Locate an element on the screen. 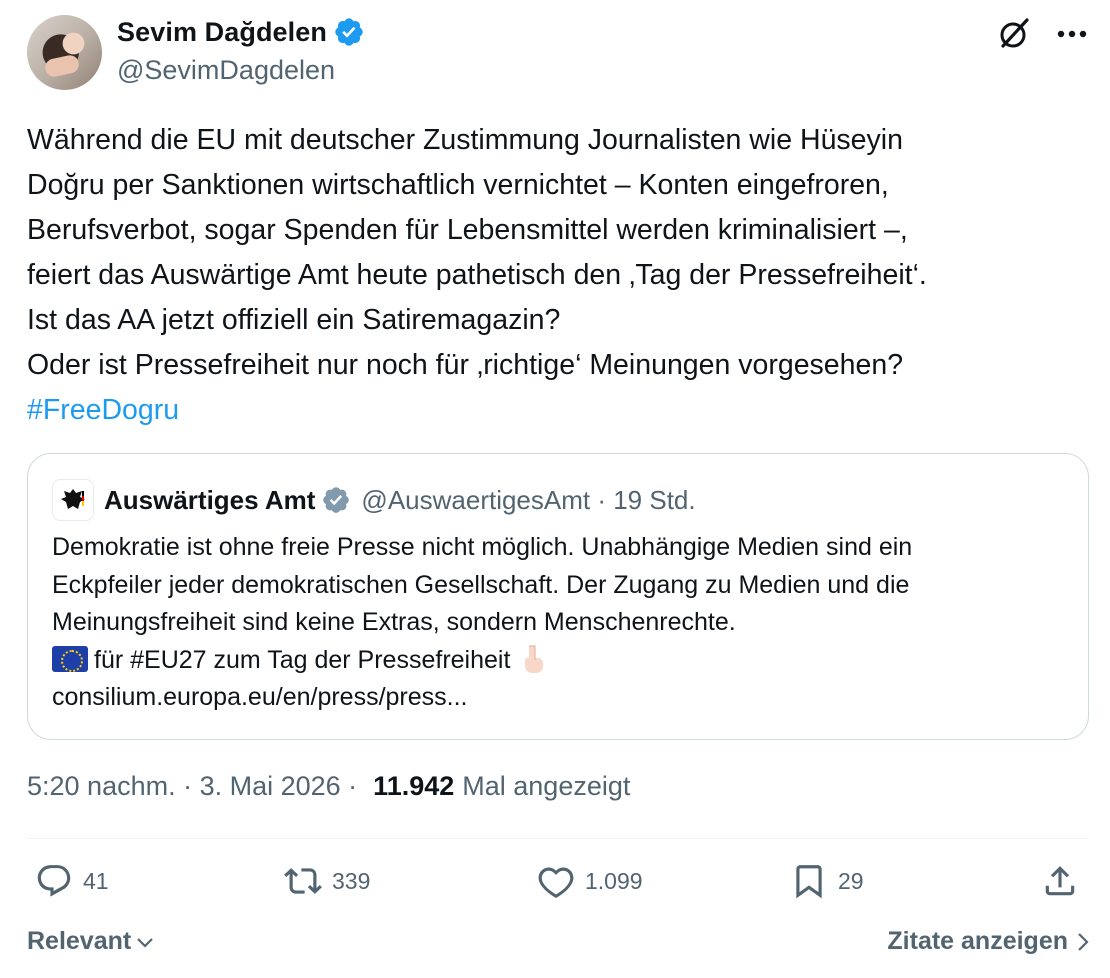  author-display-name: Sevim Dağdelen is located at coordinates (222, 32).